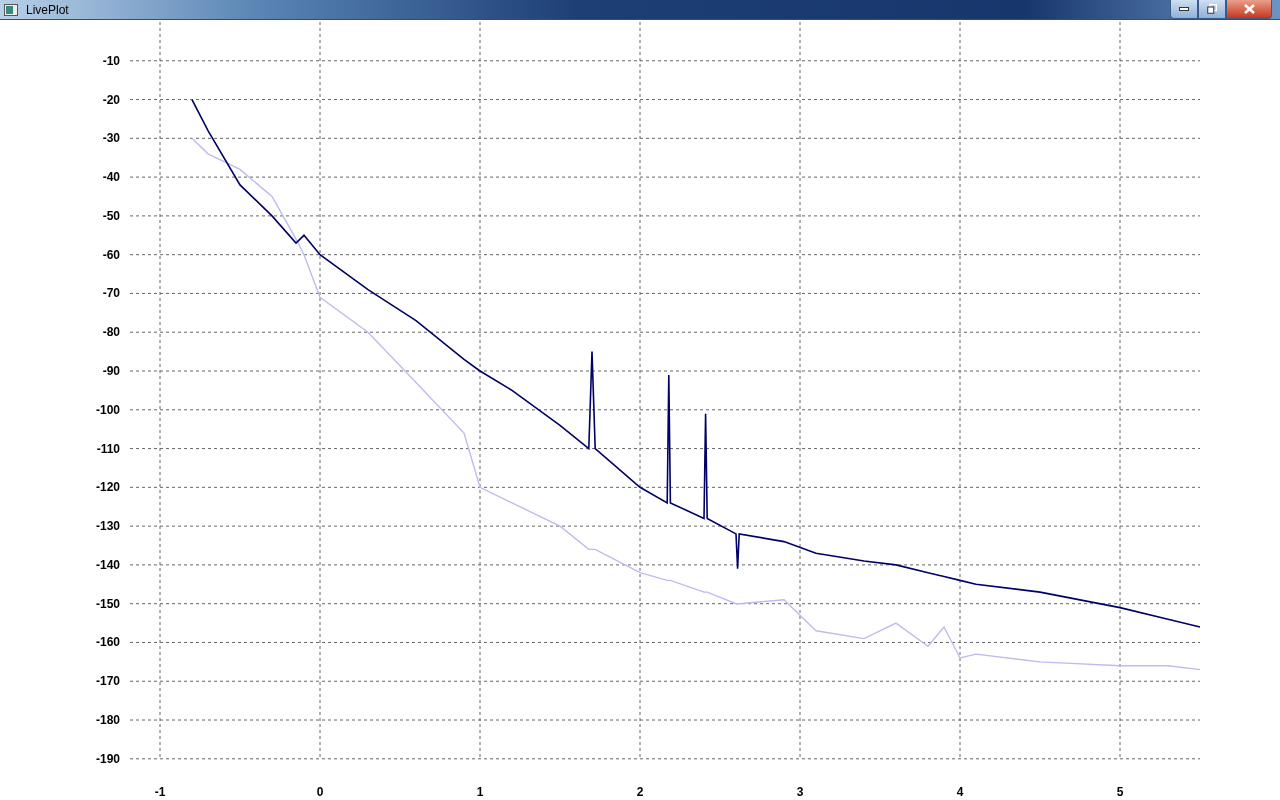  Describe the element at coordinates (960, 792) in the screenshot. I see `x-tick-label: 4` at that location.